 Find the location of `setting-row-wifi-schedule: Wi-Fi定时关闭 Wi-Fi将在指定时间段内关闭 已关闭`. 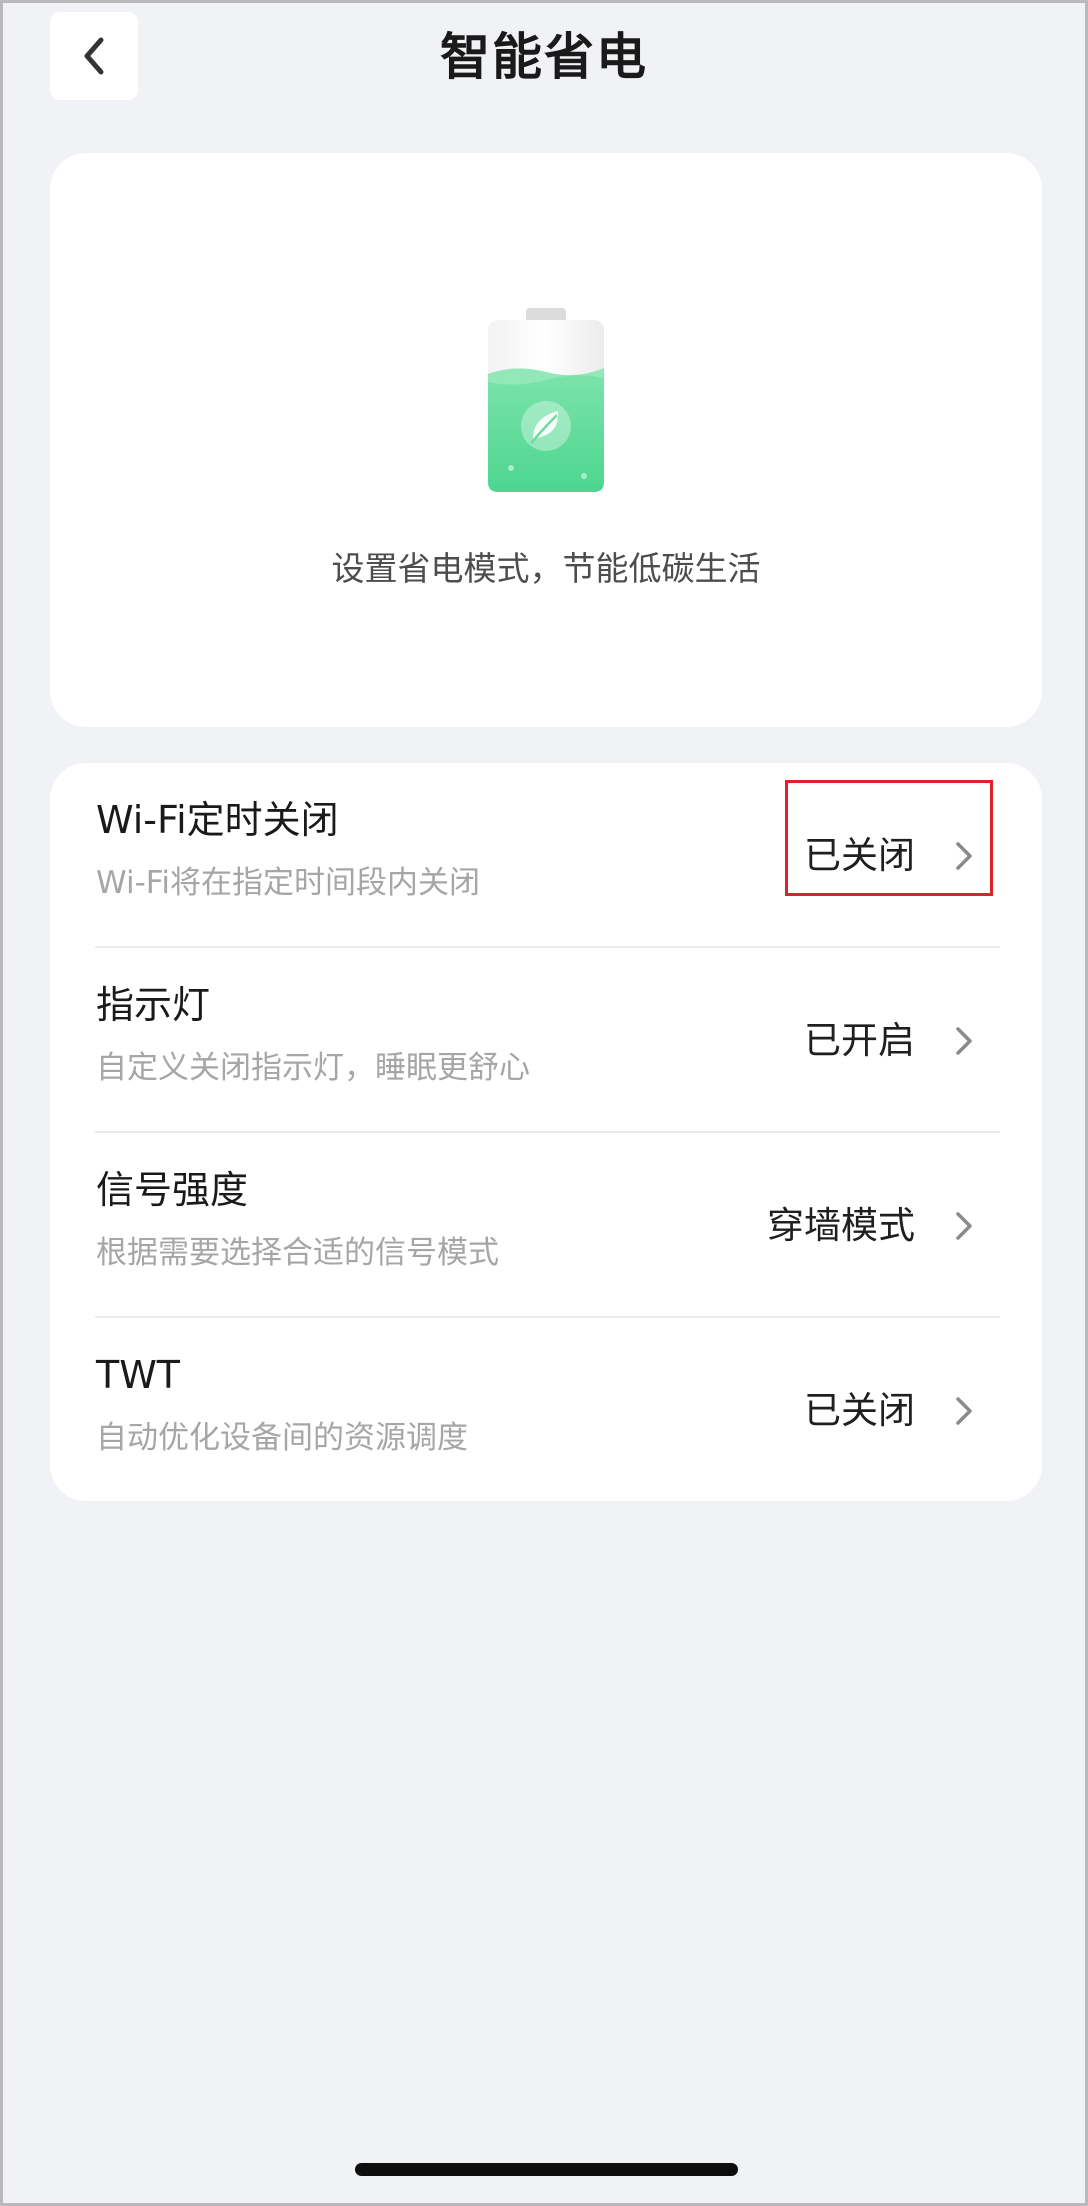

setting-row-wifi-schedule: Wi-Fi定时关闭 Wi-Fi将在指定时间段内关闭 已关闭 is located at coordinates (546, 855).